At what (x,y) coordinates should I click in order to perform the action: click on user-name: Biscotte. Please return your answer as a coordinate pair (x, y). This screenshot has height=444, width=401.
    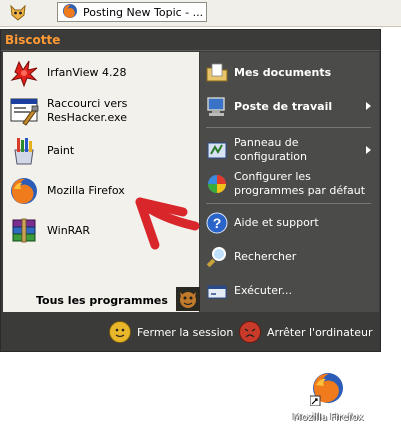
    Looking at the image, I should click on (190, 40).